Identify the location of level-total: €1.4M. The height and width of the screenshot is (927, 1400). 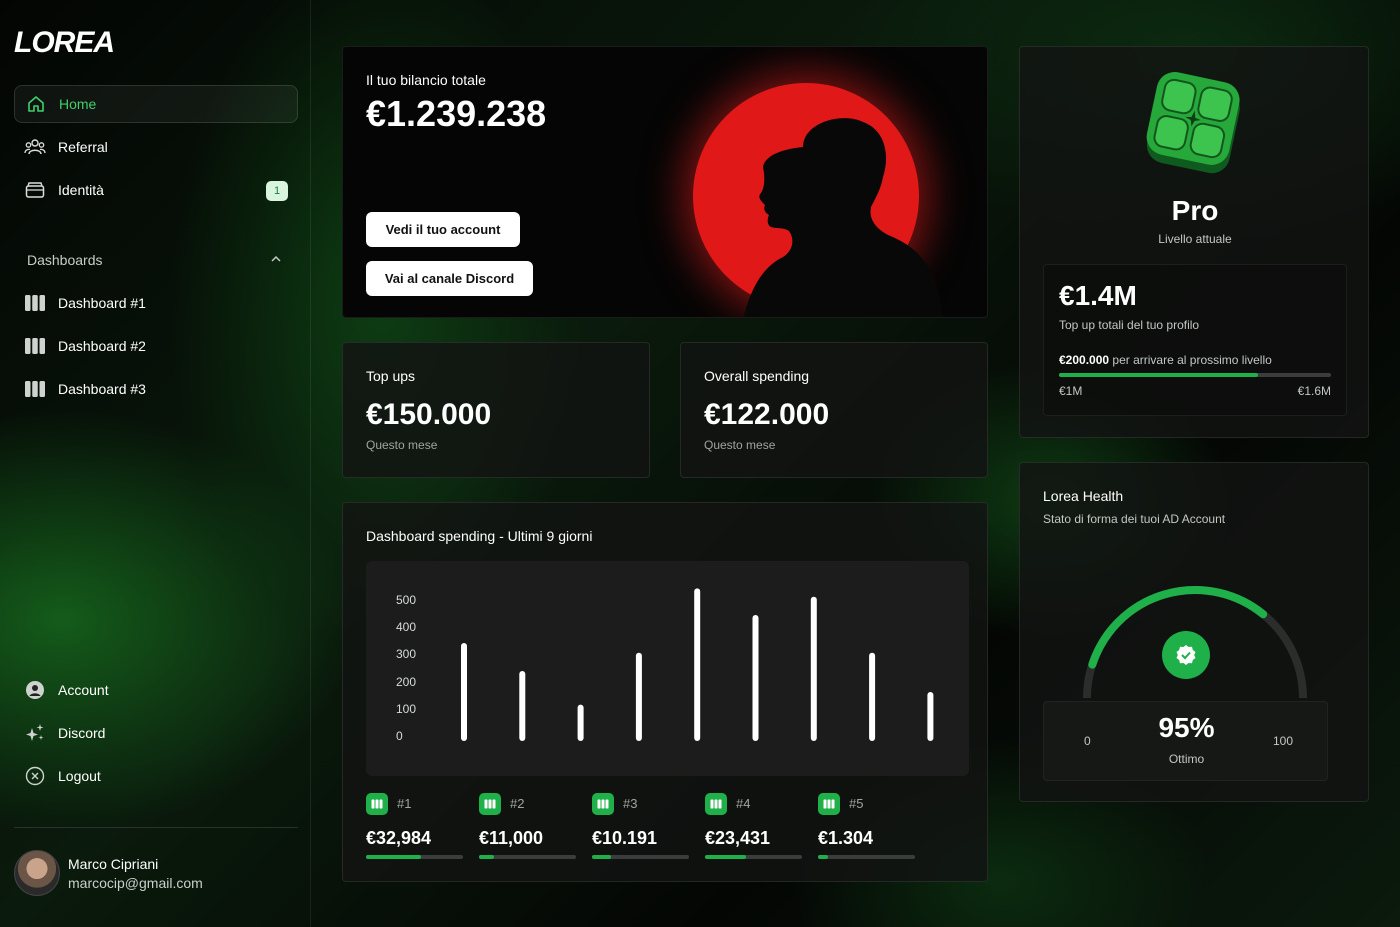
(1098, 295).